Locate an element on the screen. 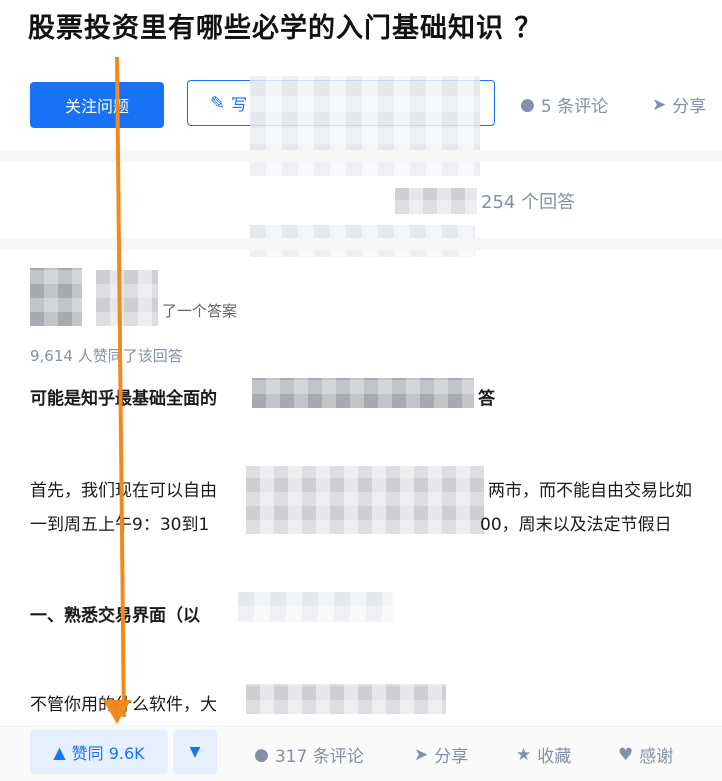 This screenshot has width=722, height=781. author-note: 了一个答案 is located at coordinates (200, 311).